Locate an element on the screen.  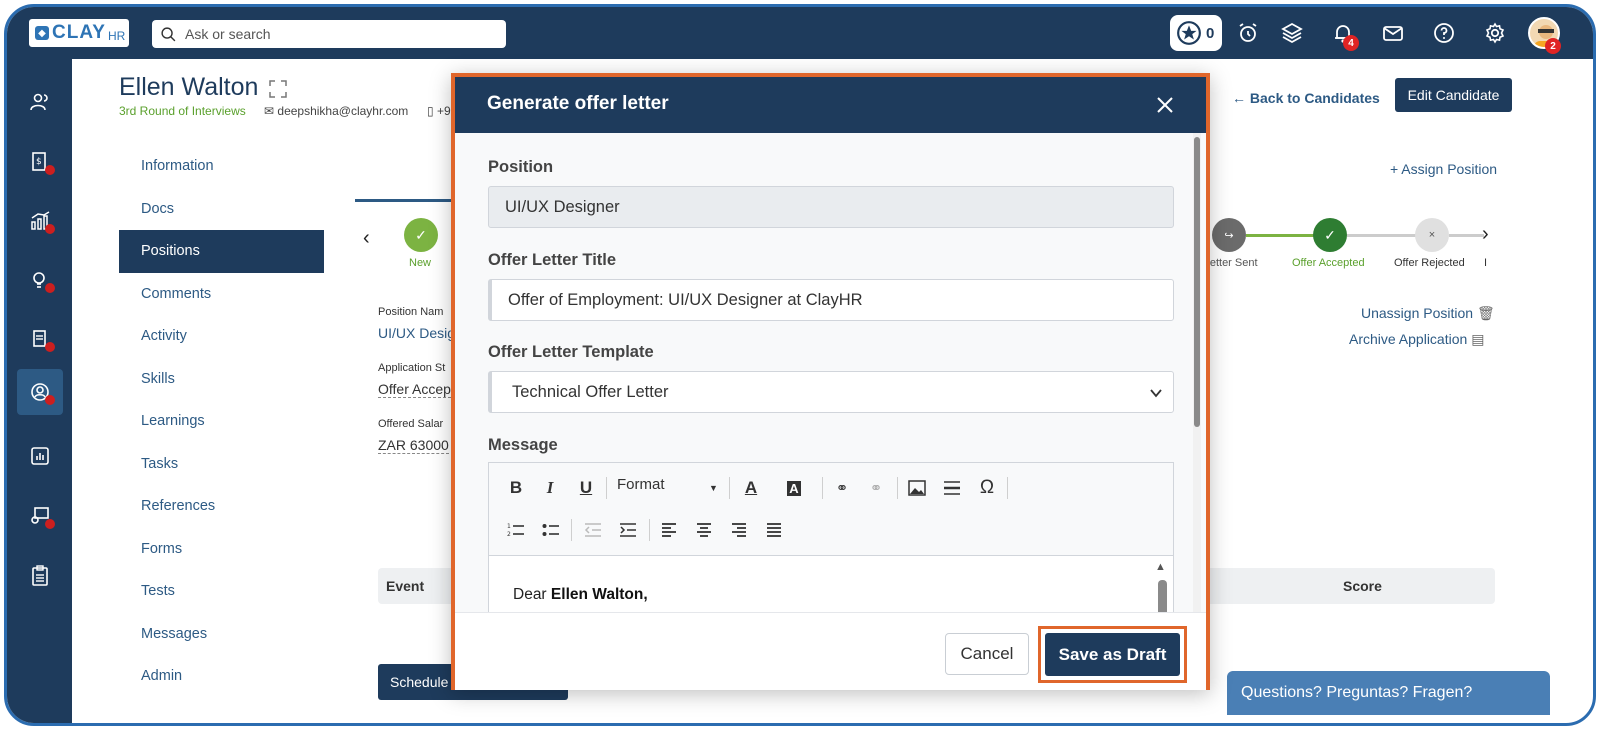
subnav-item-references: References is located at coordinates (221, 506).